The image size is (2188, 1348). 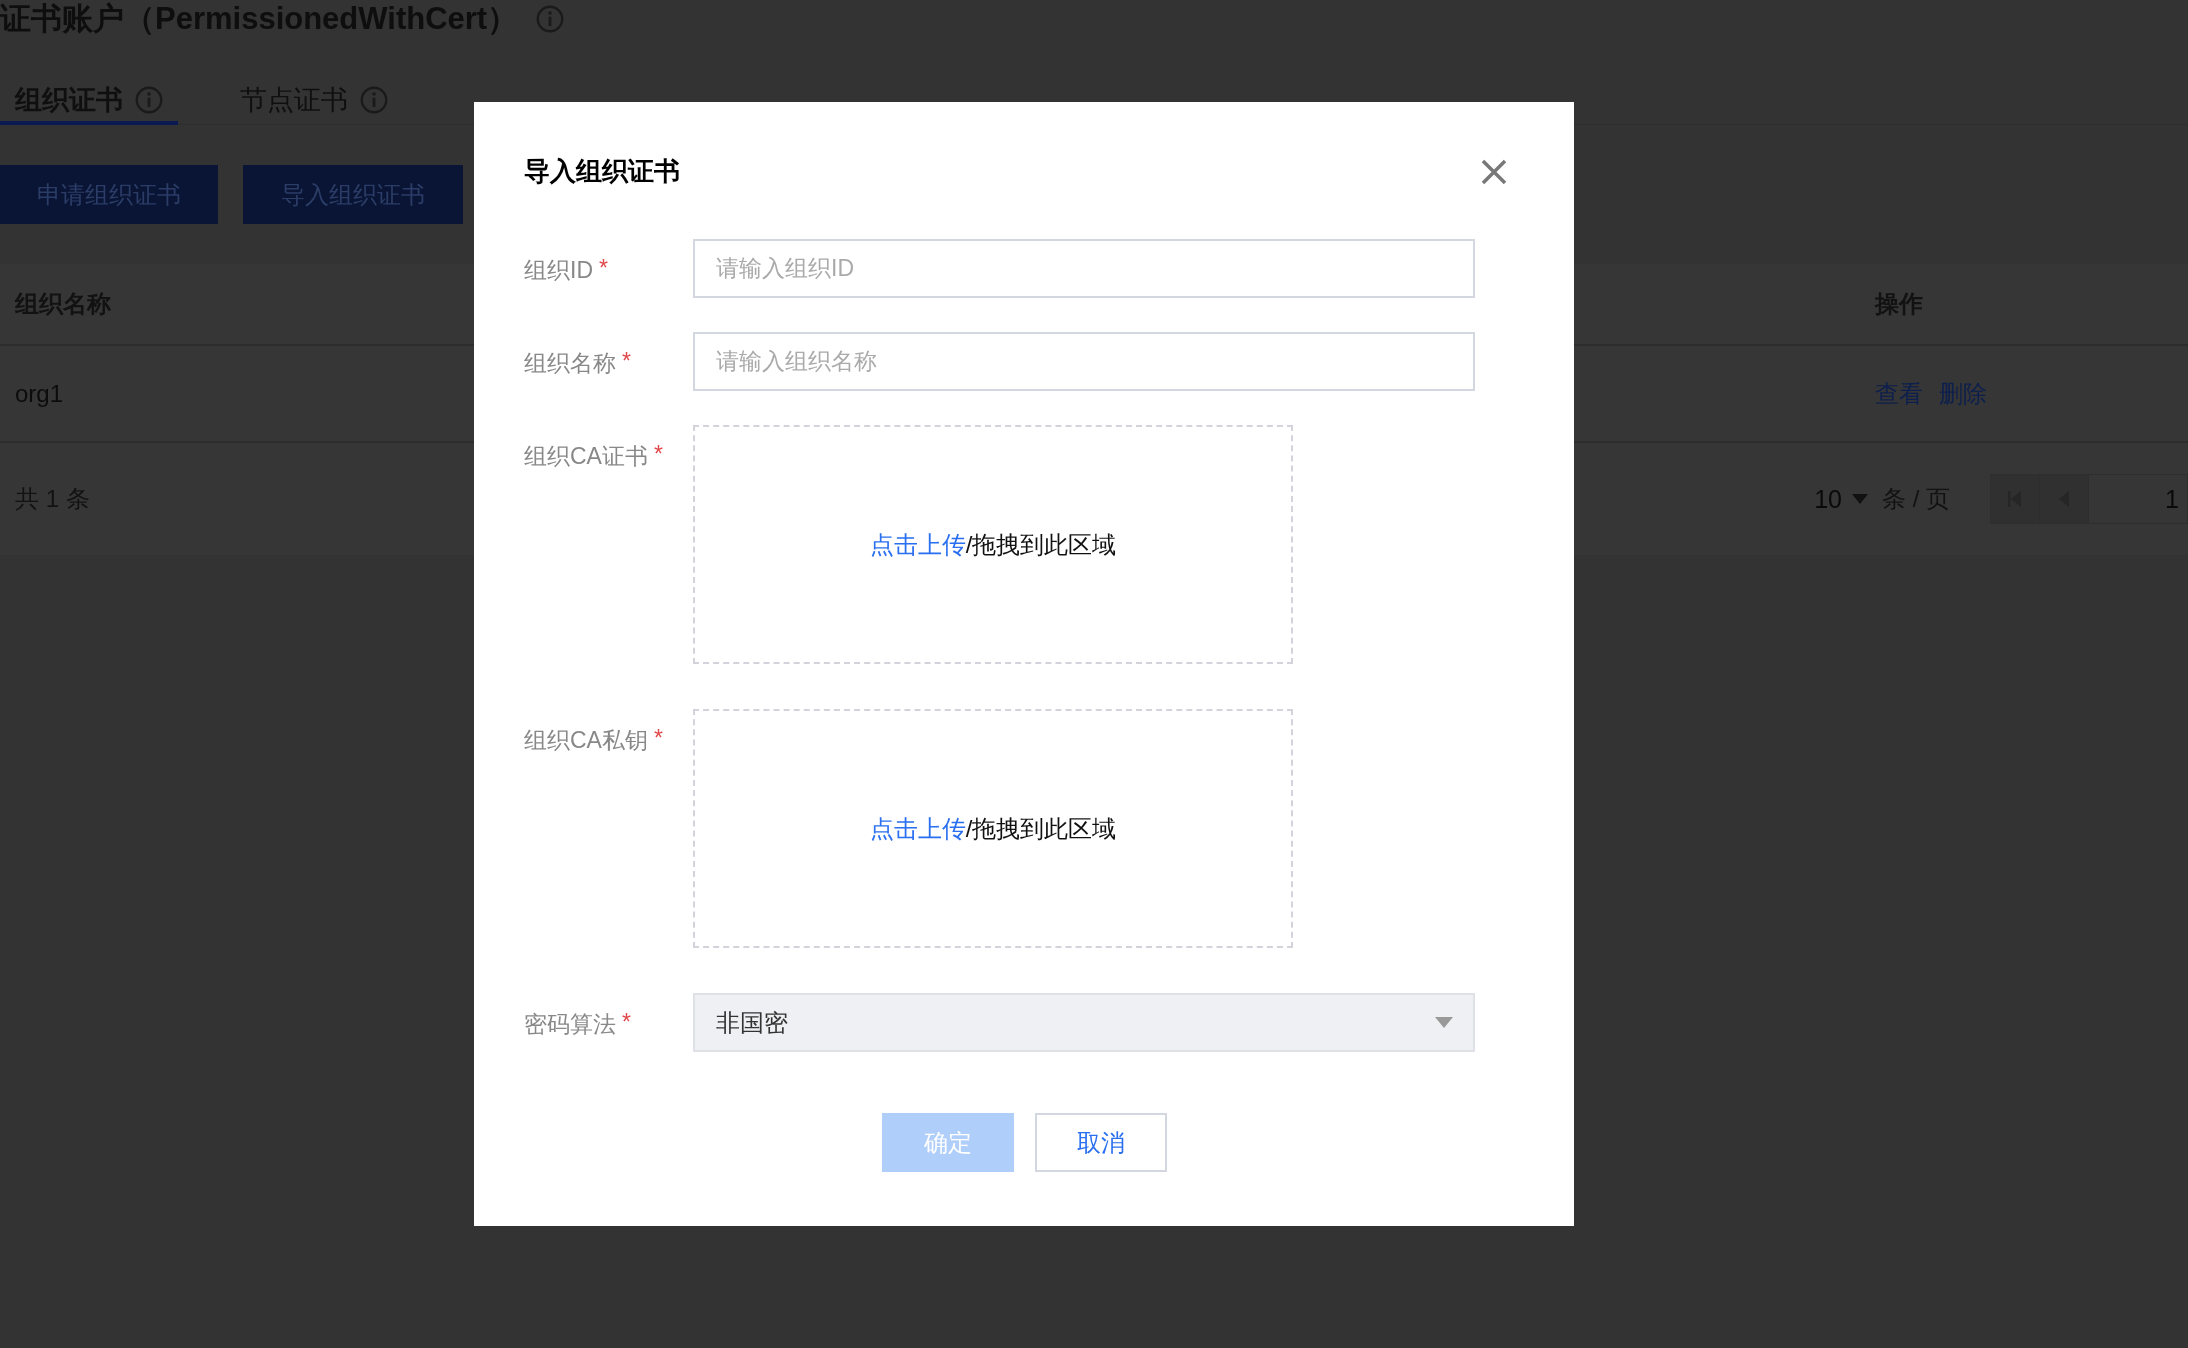 I want to click on field-label: 组织ID, so click(x=558, y=270).